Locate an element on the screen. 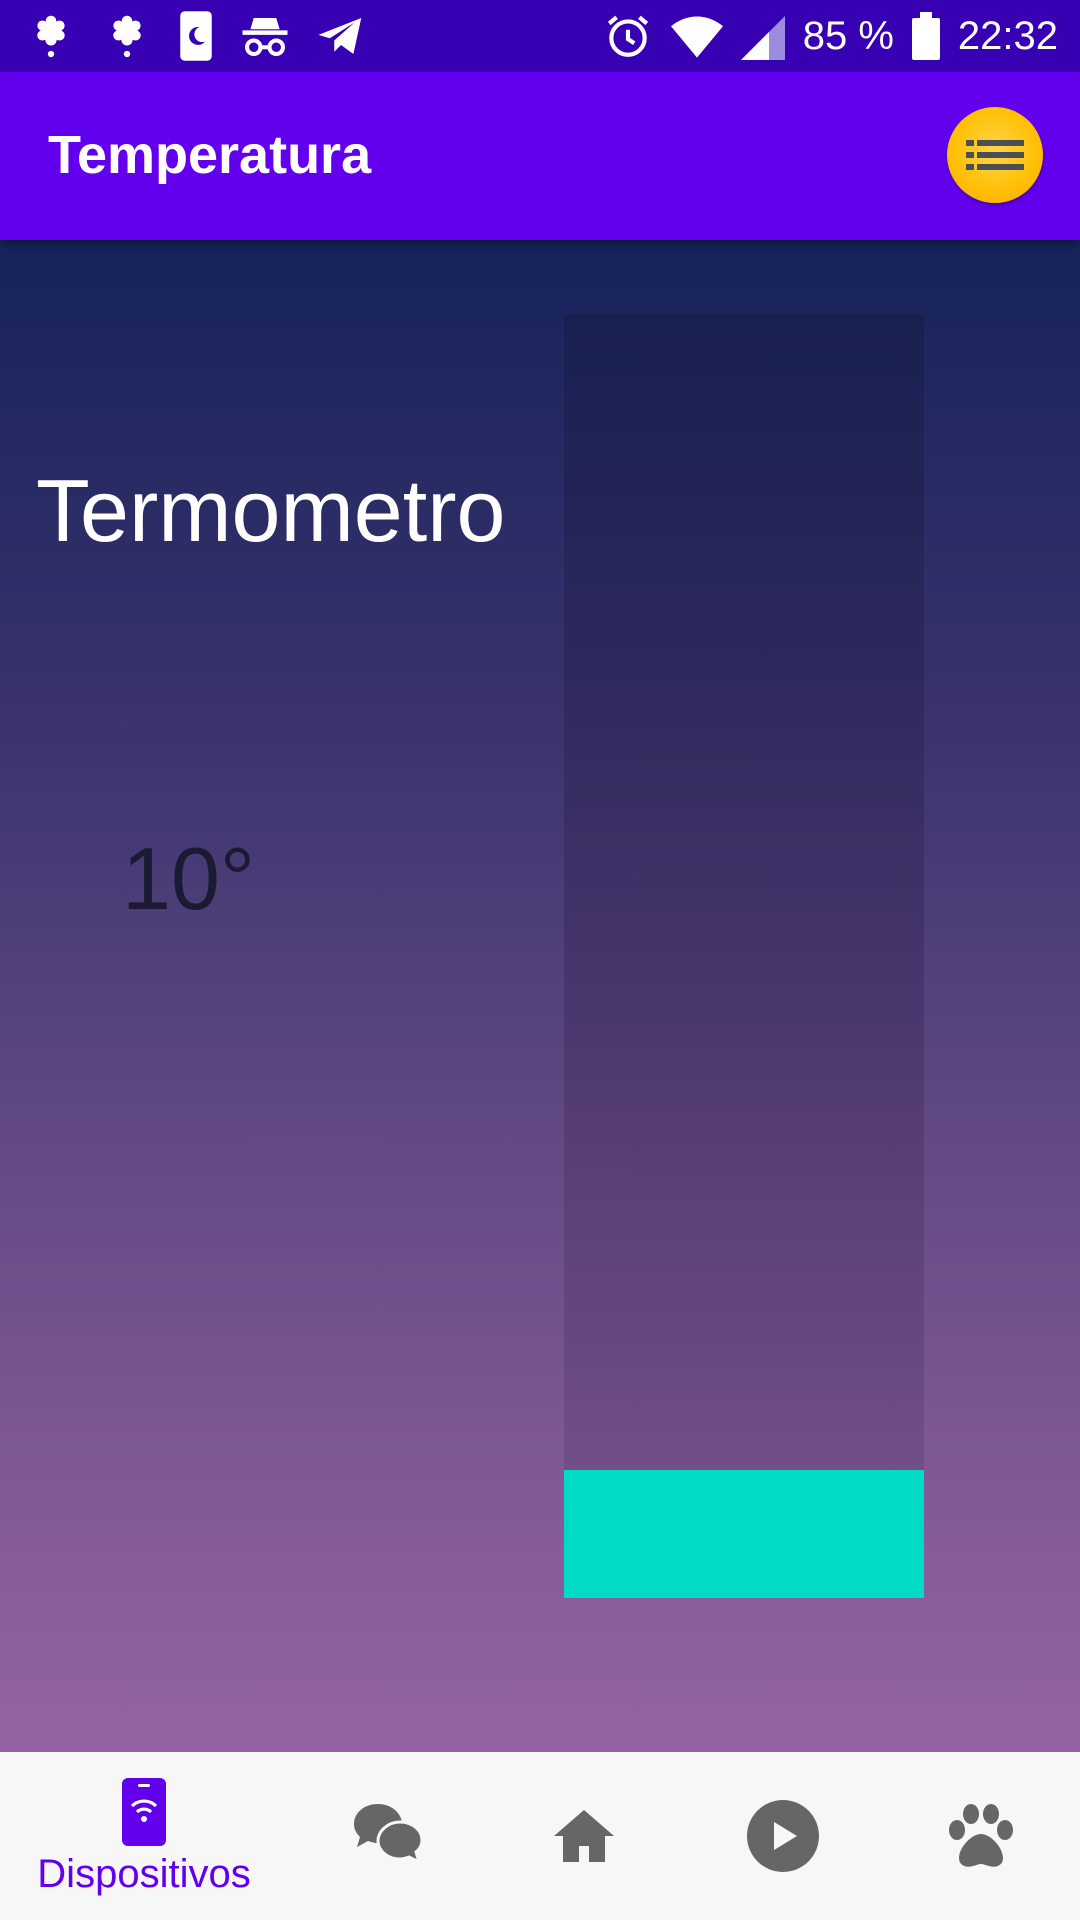 The height and width of the screenshot is (1920, 1080). status-bar: 85 % 22:32 is located at coordinates (540, 36).